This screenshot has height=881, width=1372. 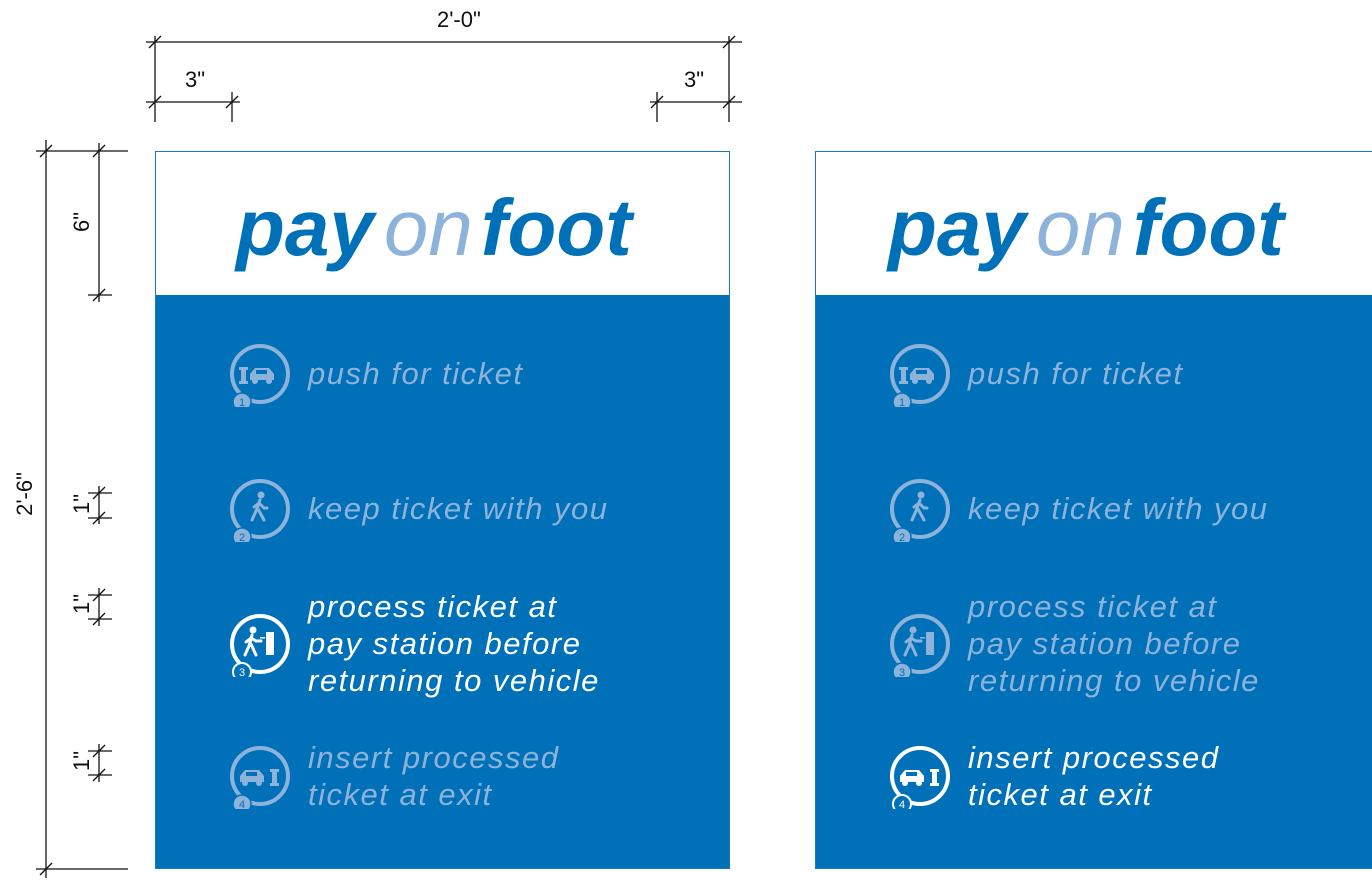 I want to click on overall-height-label: 2'-6", so click(x=24, y=494).